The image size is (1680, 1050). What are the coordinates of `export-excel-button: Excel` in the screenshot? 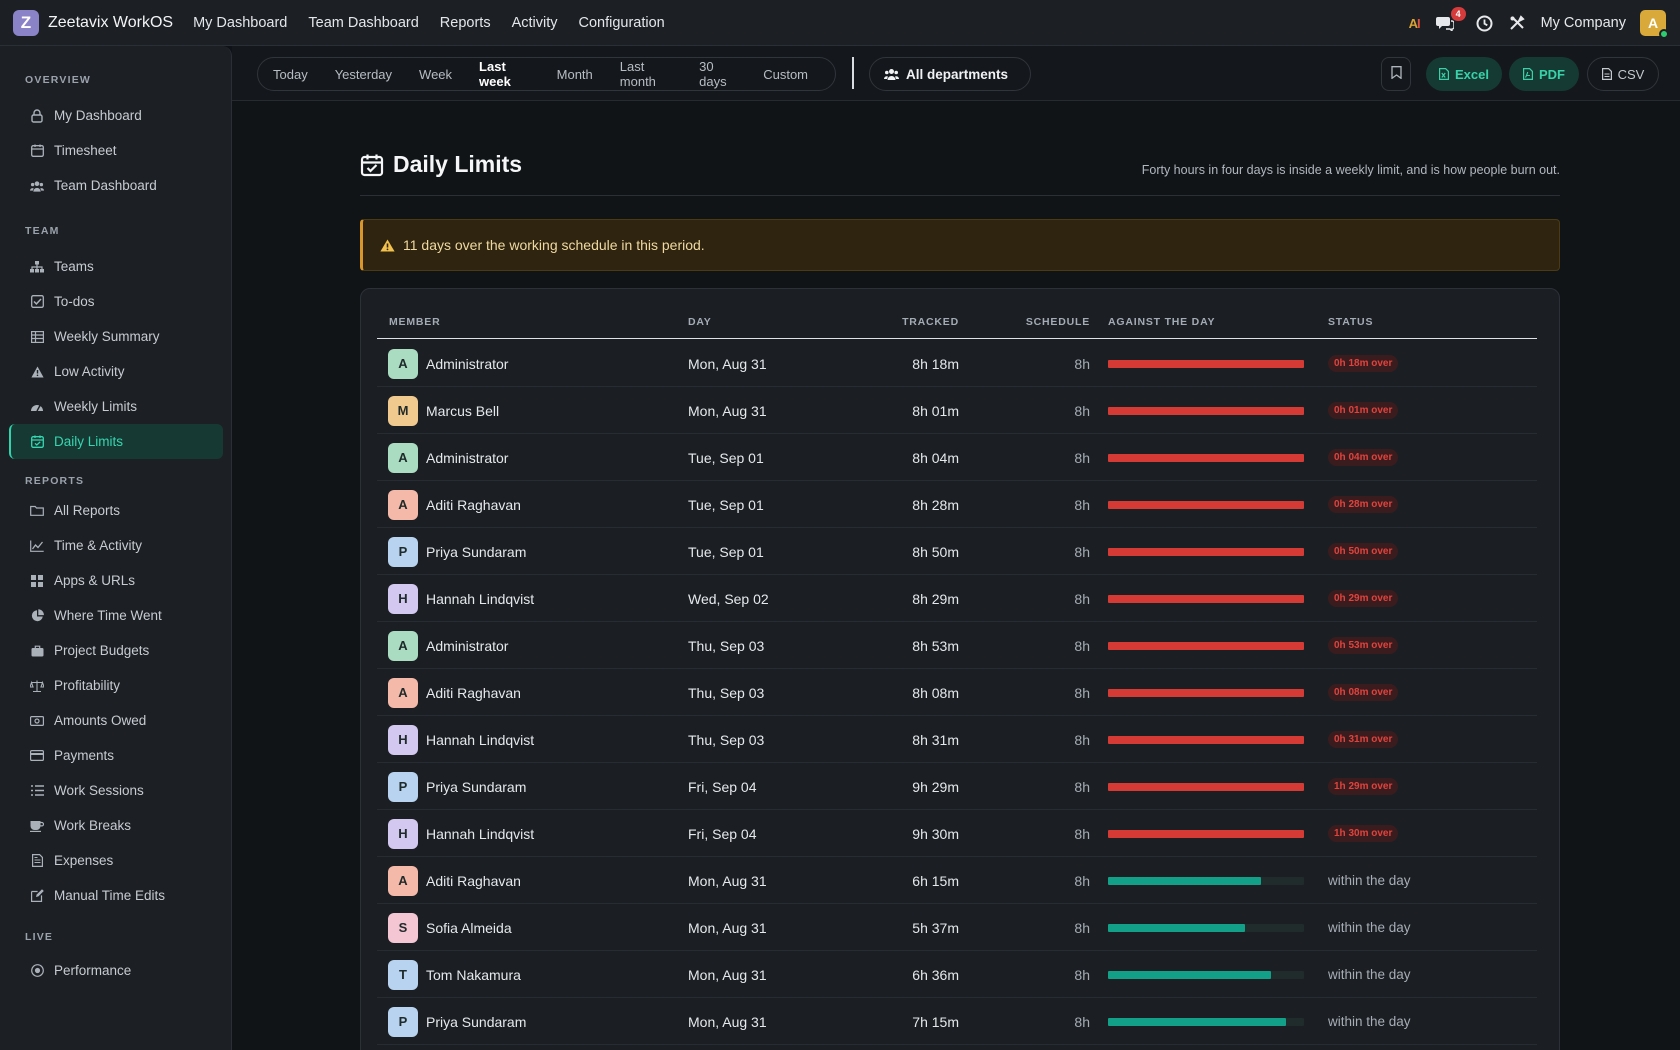 It's located at (1464, 74).